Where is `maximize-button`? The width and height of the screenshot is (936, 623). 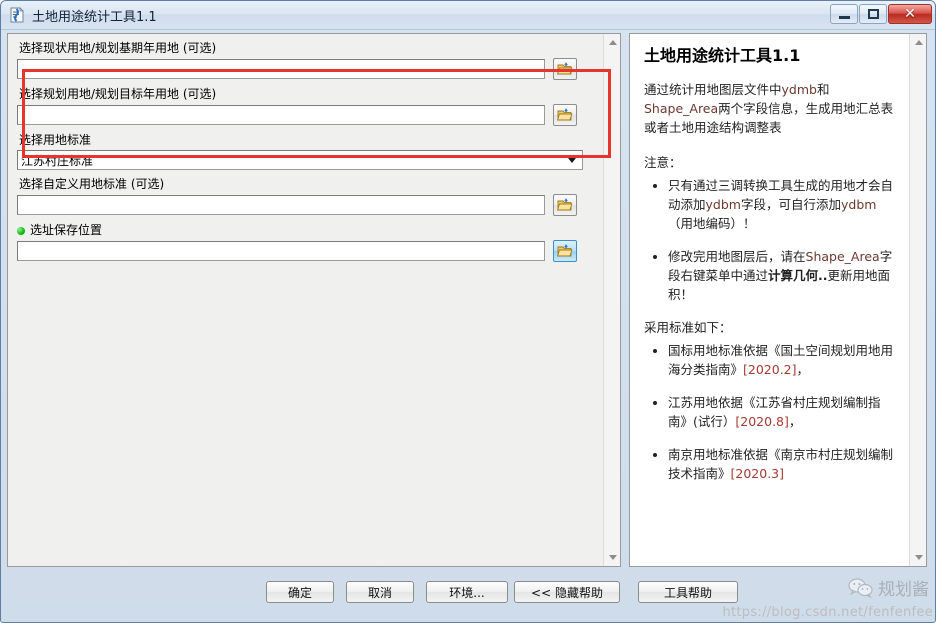
maximize-button is located at coordinates (873, 14).